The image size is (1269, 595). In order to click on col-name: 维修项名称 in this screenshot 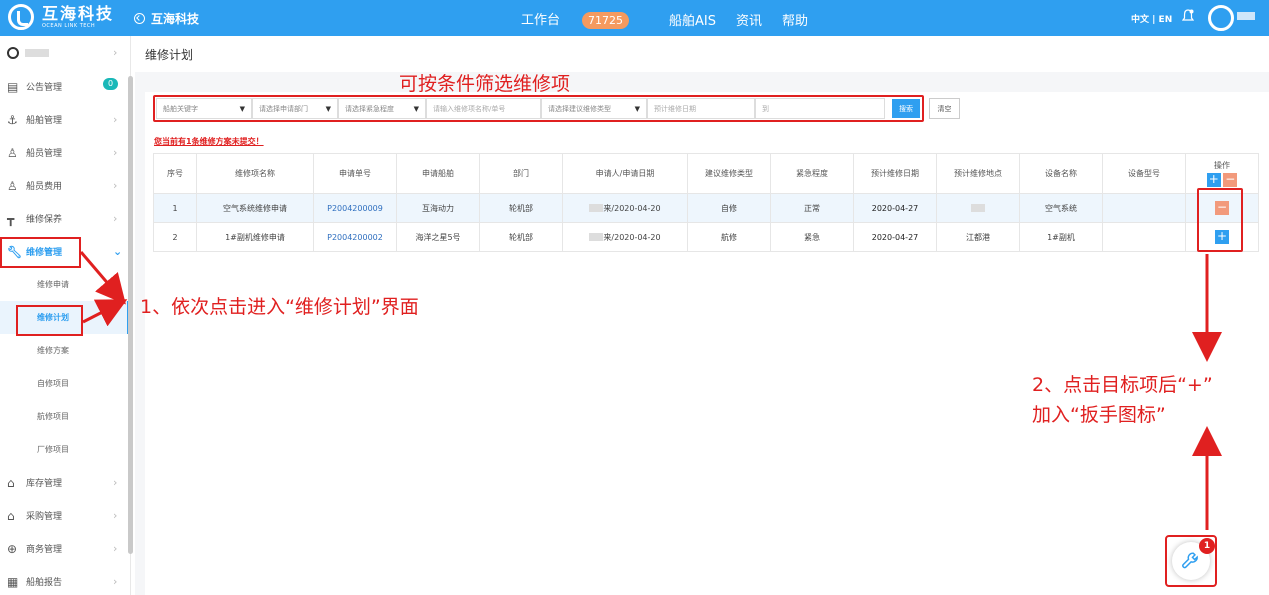, I will do `click(255, 173)`.